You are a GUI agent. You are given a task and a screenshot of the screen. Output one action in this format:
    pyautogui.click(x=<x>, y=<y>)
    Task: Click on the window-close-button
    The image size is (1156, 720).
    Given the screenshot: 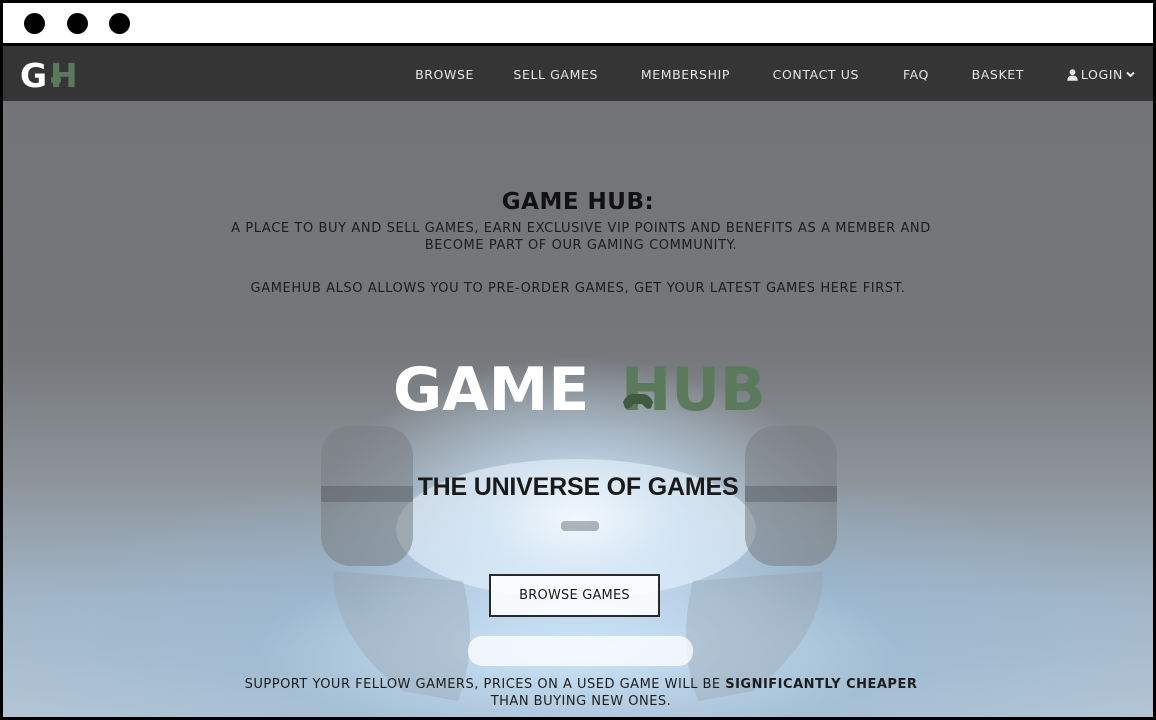 What is the action you would take?
    pyautogui.click(x=34, y=23)
    